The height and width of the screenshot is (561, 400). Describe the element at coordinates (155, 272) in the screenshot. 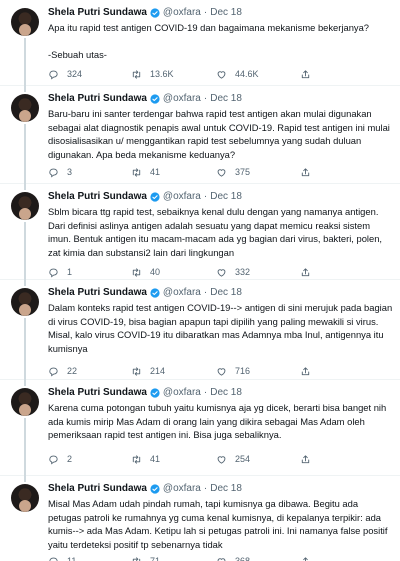

I see `retweet-count: 40` at that location.